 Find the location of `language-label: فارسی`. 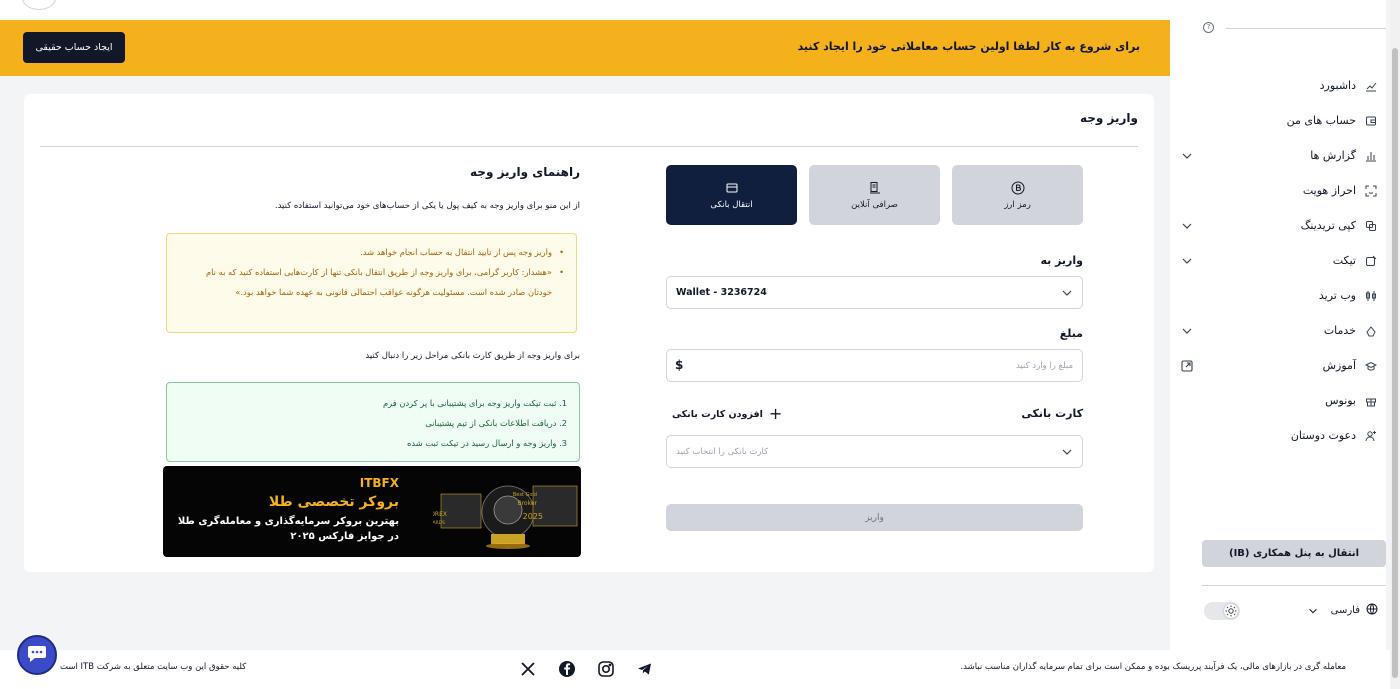

language-label: فارسی is located at coordinates (1345, 610).